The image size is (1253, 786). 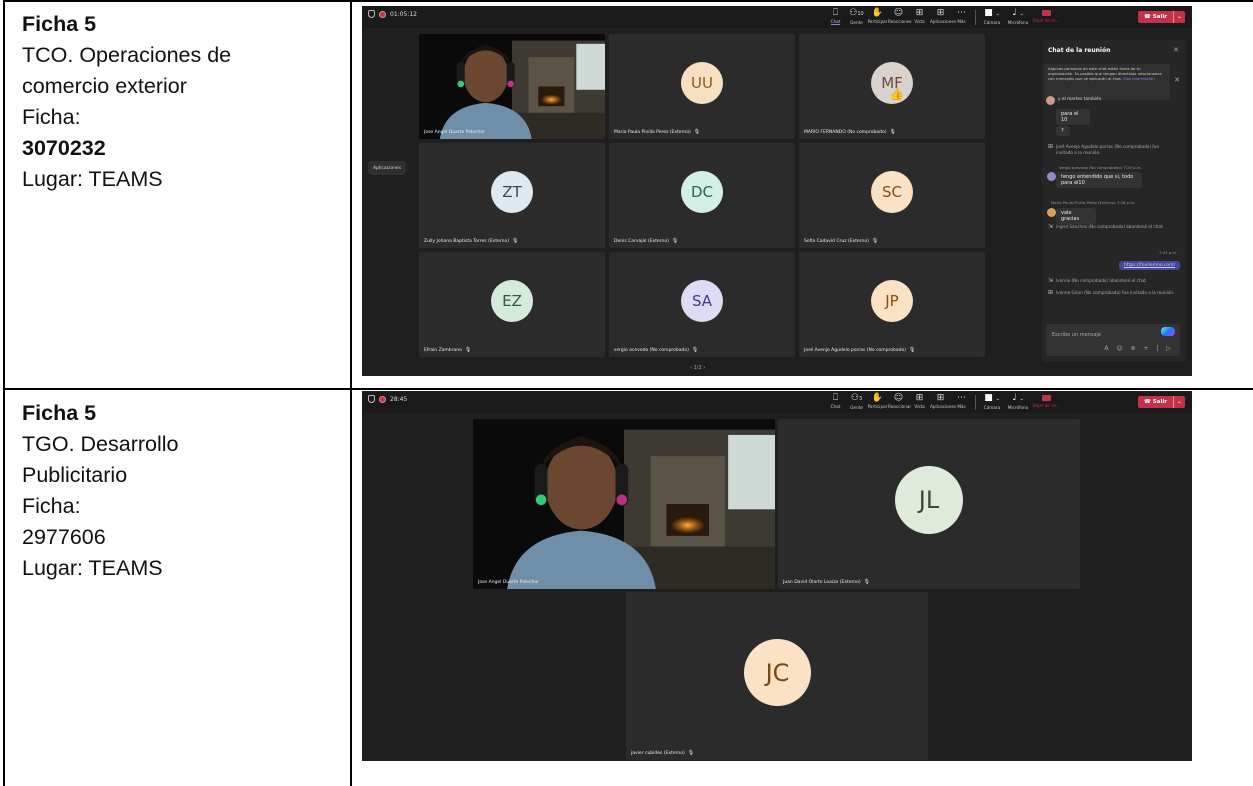 I want to click on people-button: ⚇3 Gente, so click(x=856, y=401).